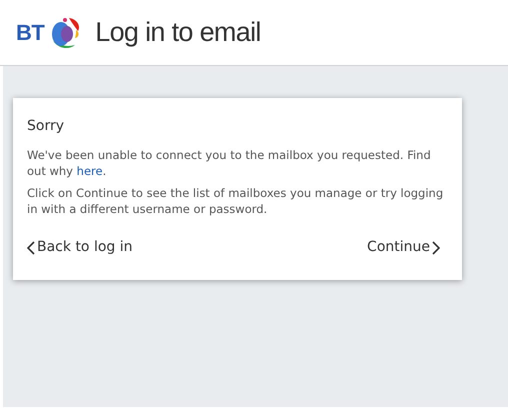 Image resolution: width=508 pixels, height=408 pixels. What do you see at coordinates (79, 247) in the screenshot?
I see `back-to-log-in-link: Back to log in` at bounding box center [79, 247].